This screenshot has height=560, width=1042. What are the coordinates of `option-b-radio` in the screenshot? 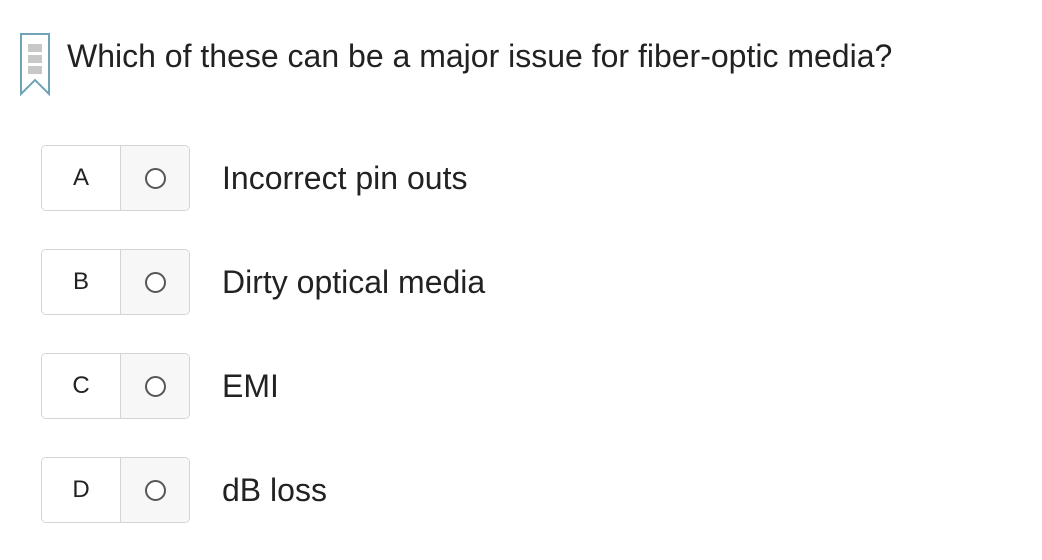 It's located at (155, 282).